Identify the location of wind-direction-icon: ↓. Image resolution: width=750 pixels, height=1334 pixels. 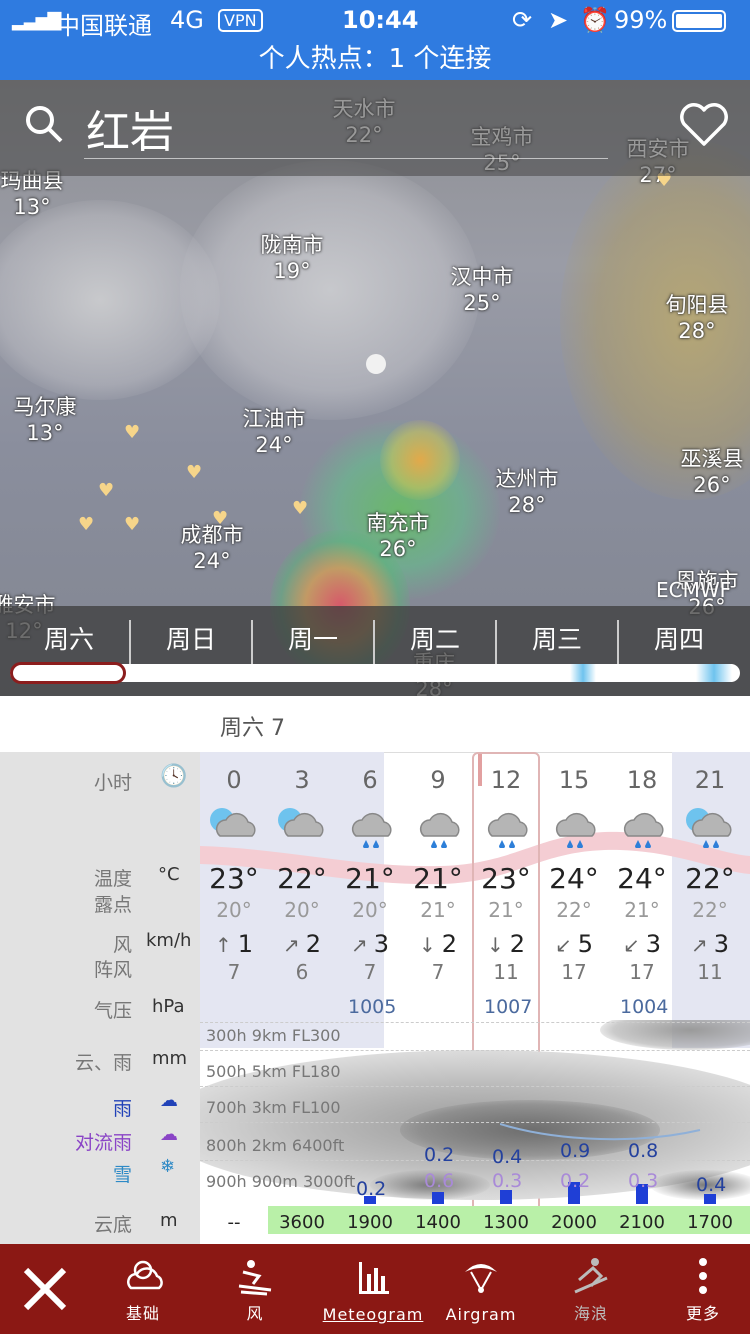
(427, 945).